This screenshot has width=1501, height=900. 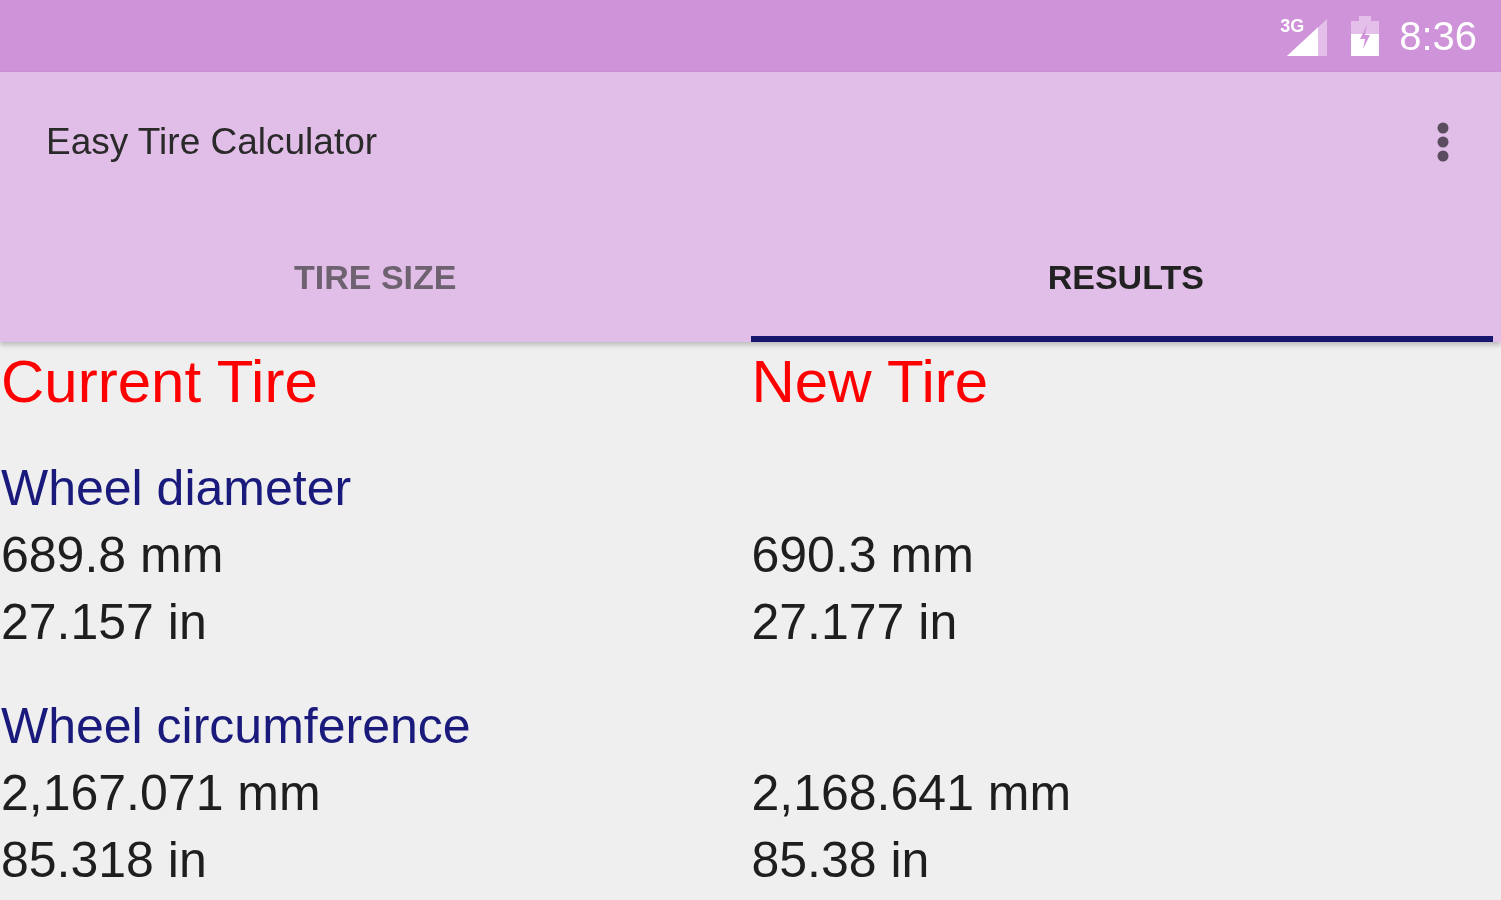 I want to click on section-label: Wheel circumference, so click(x=235, y=726).